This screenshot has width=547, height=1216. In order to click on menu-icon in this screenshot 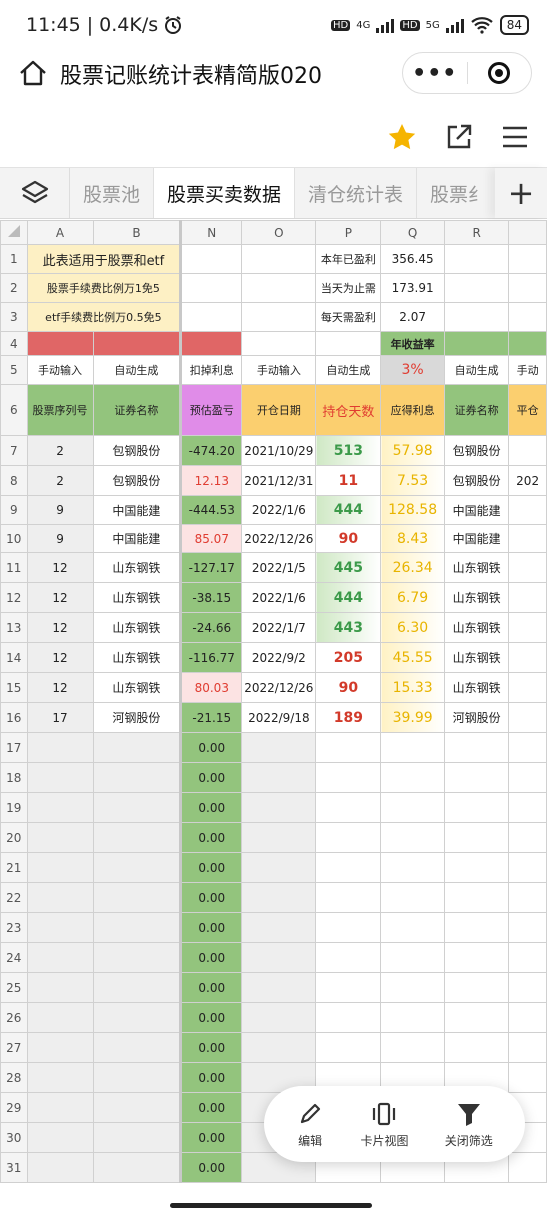, I will do `click(515, 137)`.